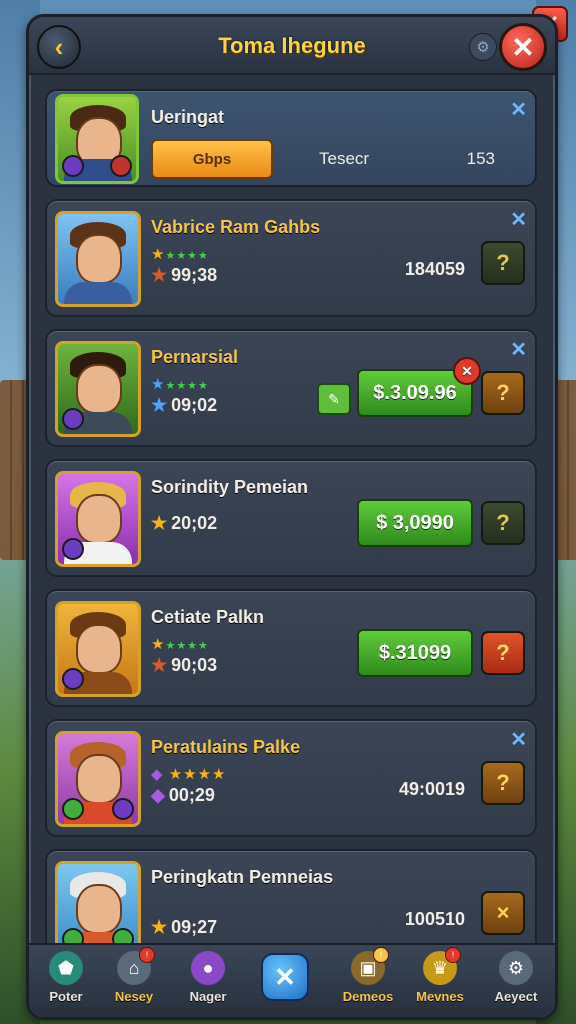 Image resolution: width=576 pixels, height=1024 pixels. I want to click on tab-count: 153, so click(480, 158).